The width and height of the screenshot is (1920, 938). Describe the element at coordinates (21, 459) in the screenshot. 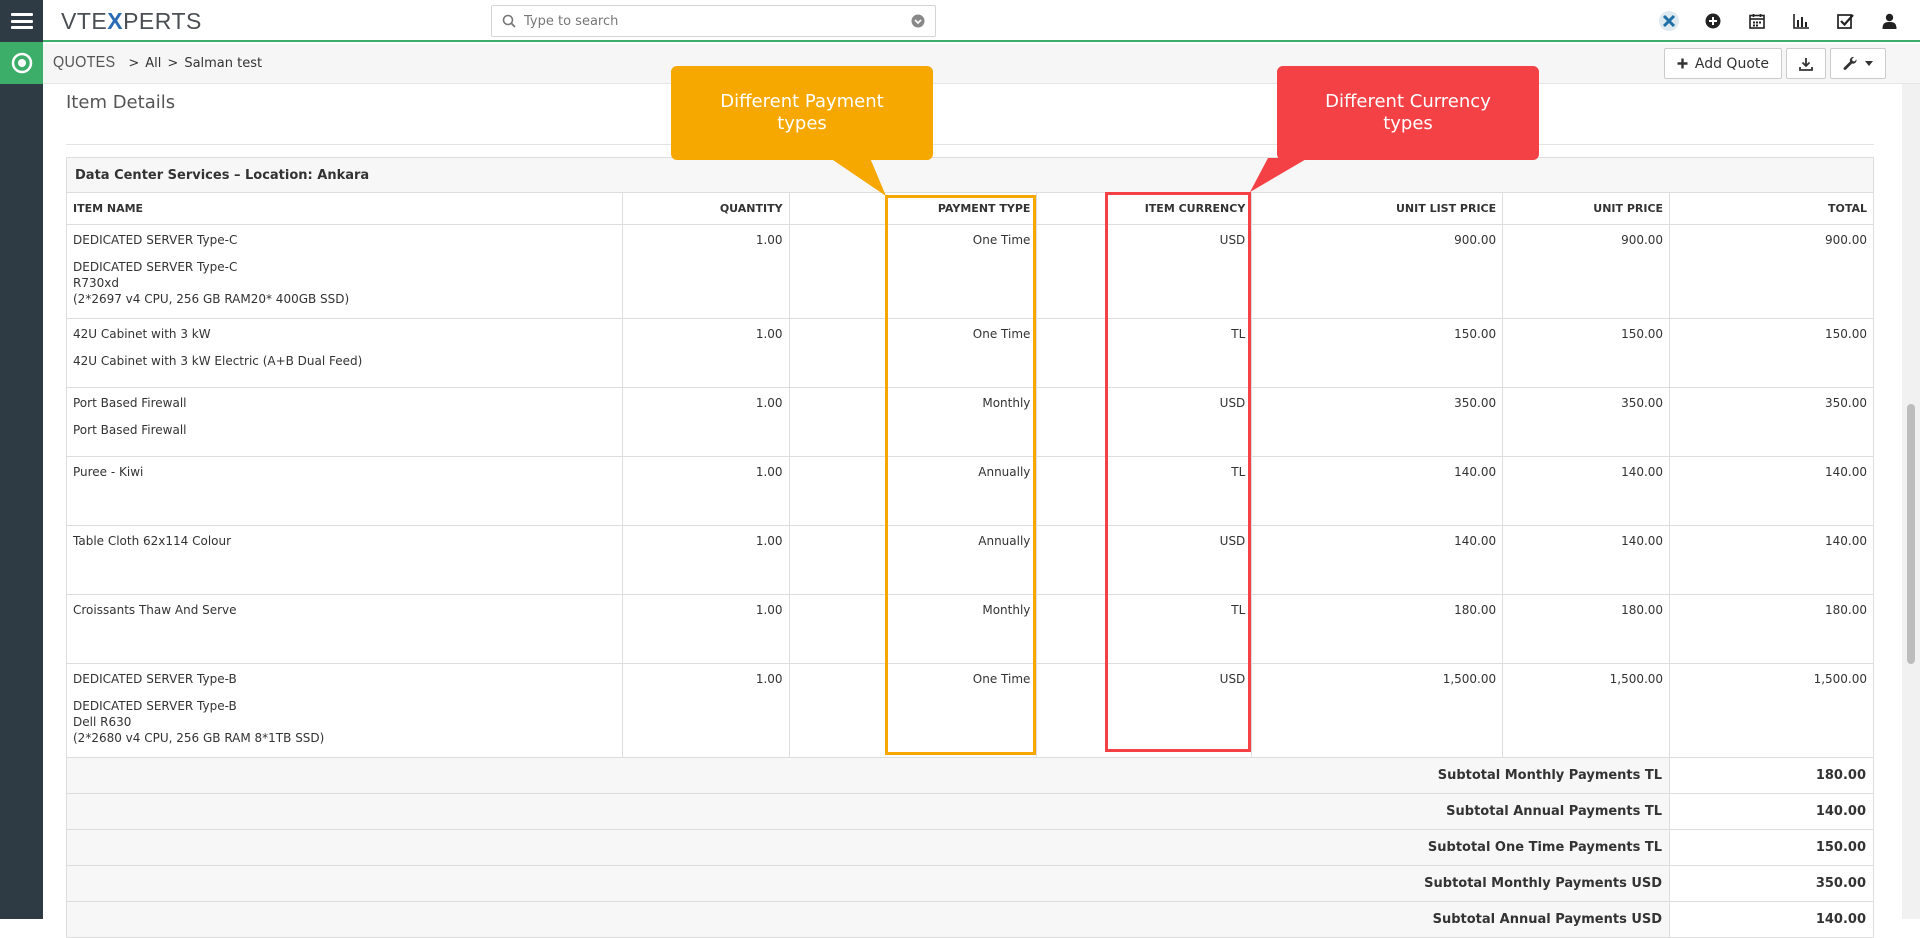

I see `left-strip` at that location.